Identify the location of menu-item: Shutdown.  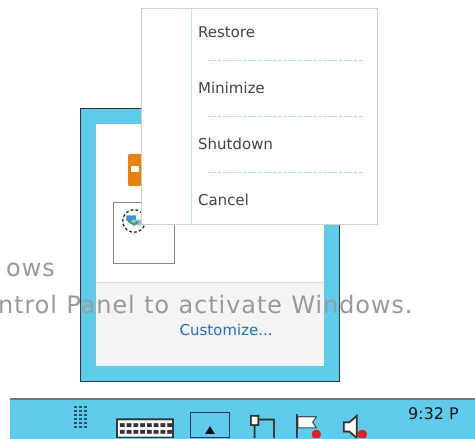
(280, 144).